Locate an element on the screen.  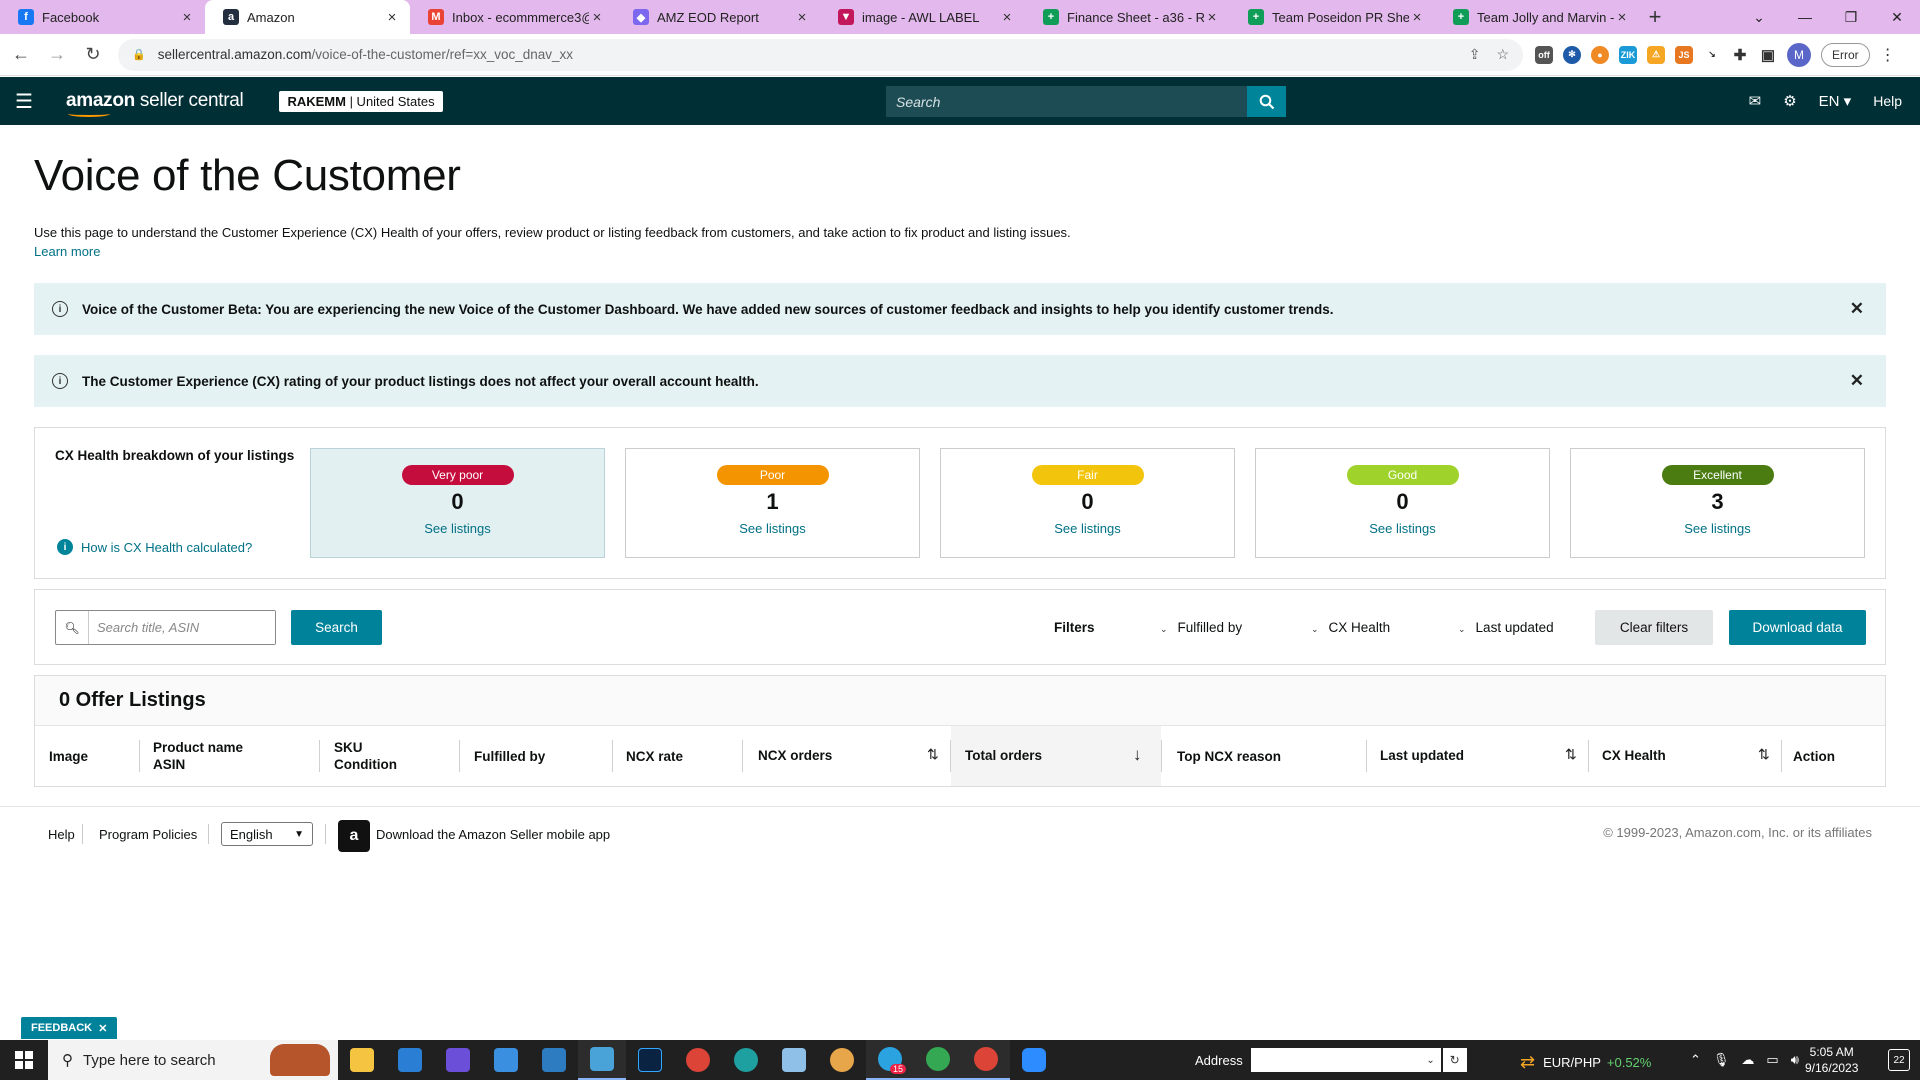
new-tab-button: + is located at coordinates (1655, 17).